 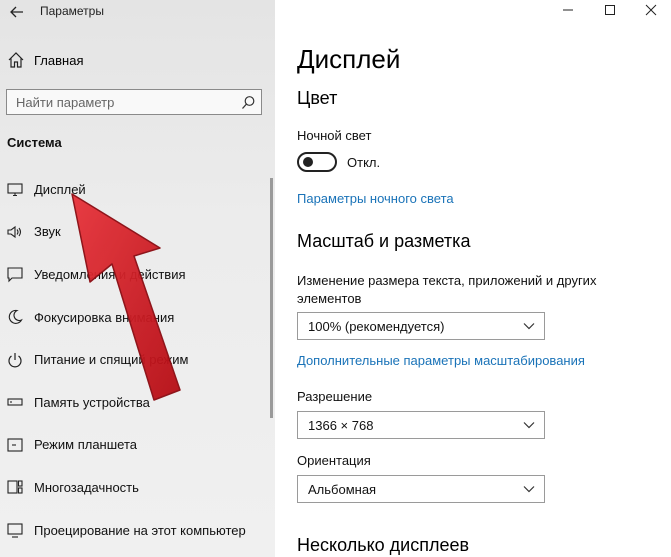 I want to click on sidebar-item-focus-assist: Фокусировка внимания, so click(x=137, y=317).